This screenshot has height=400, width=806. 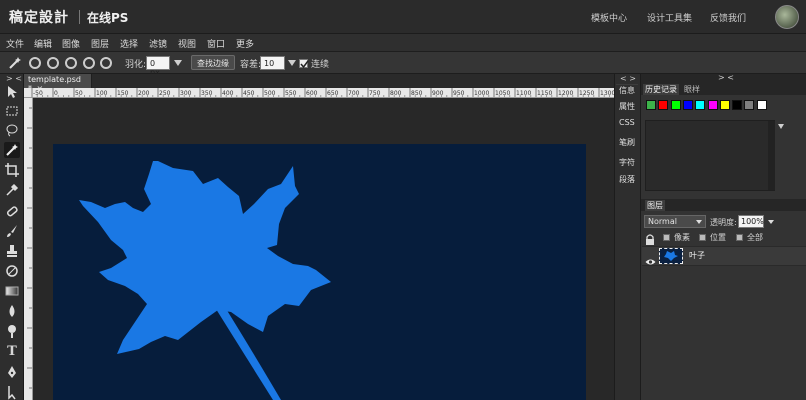 I want to click on user-avatar, so click(x=787, y=17).